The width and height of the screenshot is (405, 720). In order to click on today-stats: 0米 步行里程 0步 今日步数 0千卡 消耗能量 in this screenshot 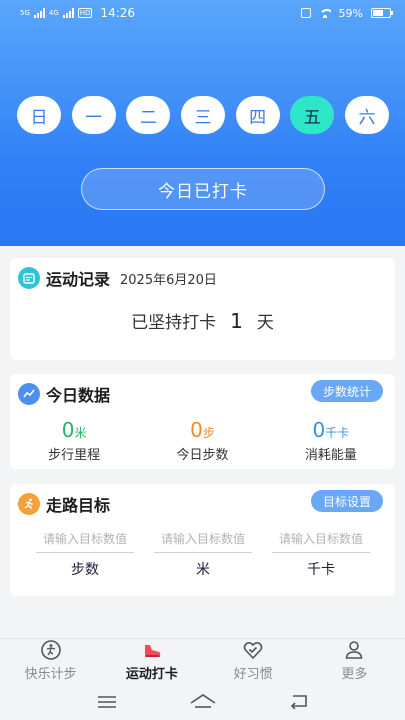, I will do `click(202, 440)`.